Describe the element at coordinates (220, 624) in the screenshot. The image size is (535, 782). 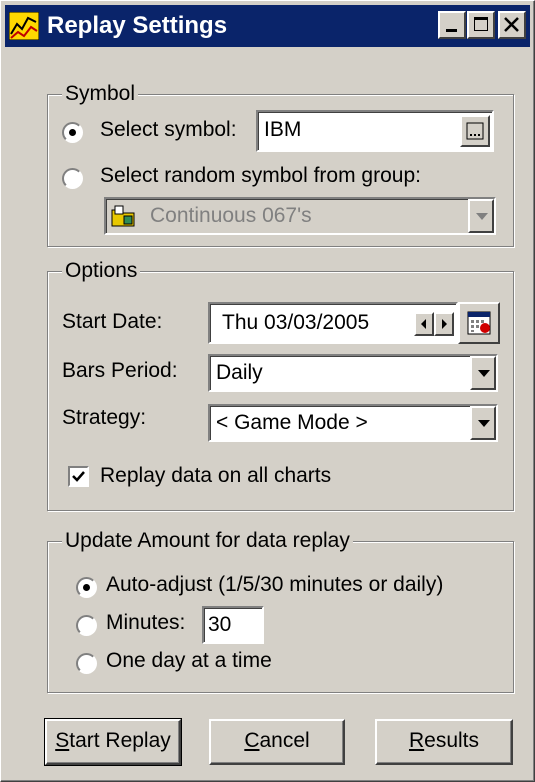
I see `minutes-value: 30` at that location.